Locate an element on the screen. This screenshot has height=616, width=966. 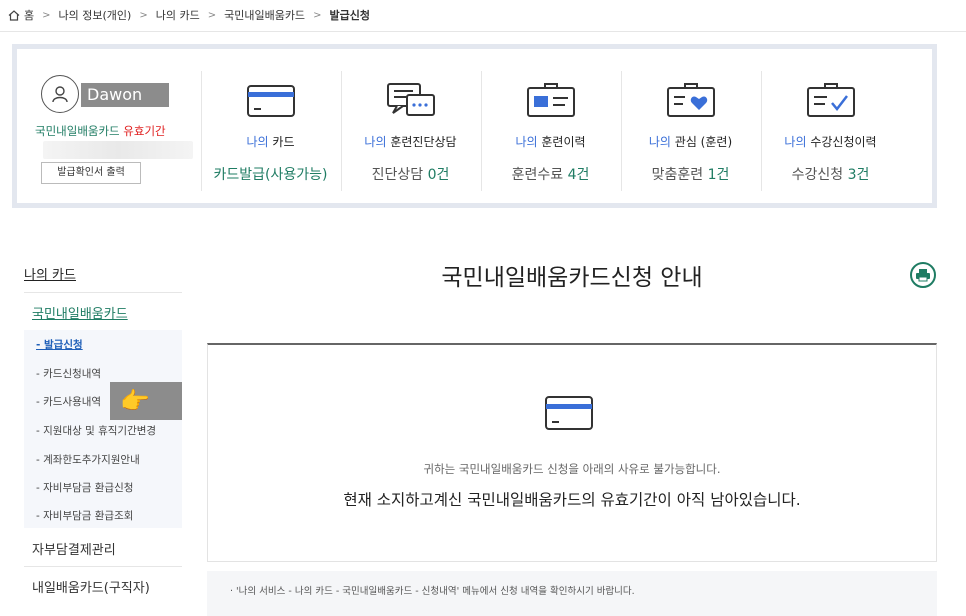
stat-value: 1건 is located at coordinates (718, 175).